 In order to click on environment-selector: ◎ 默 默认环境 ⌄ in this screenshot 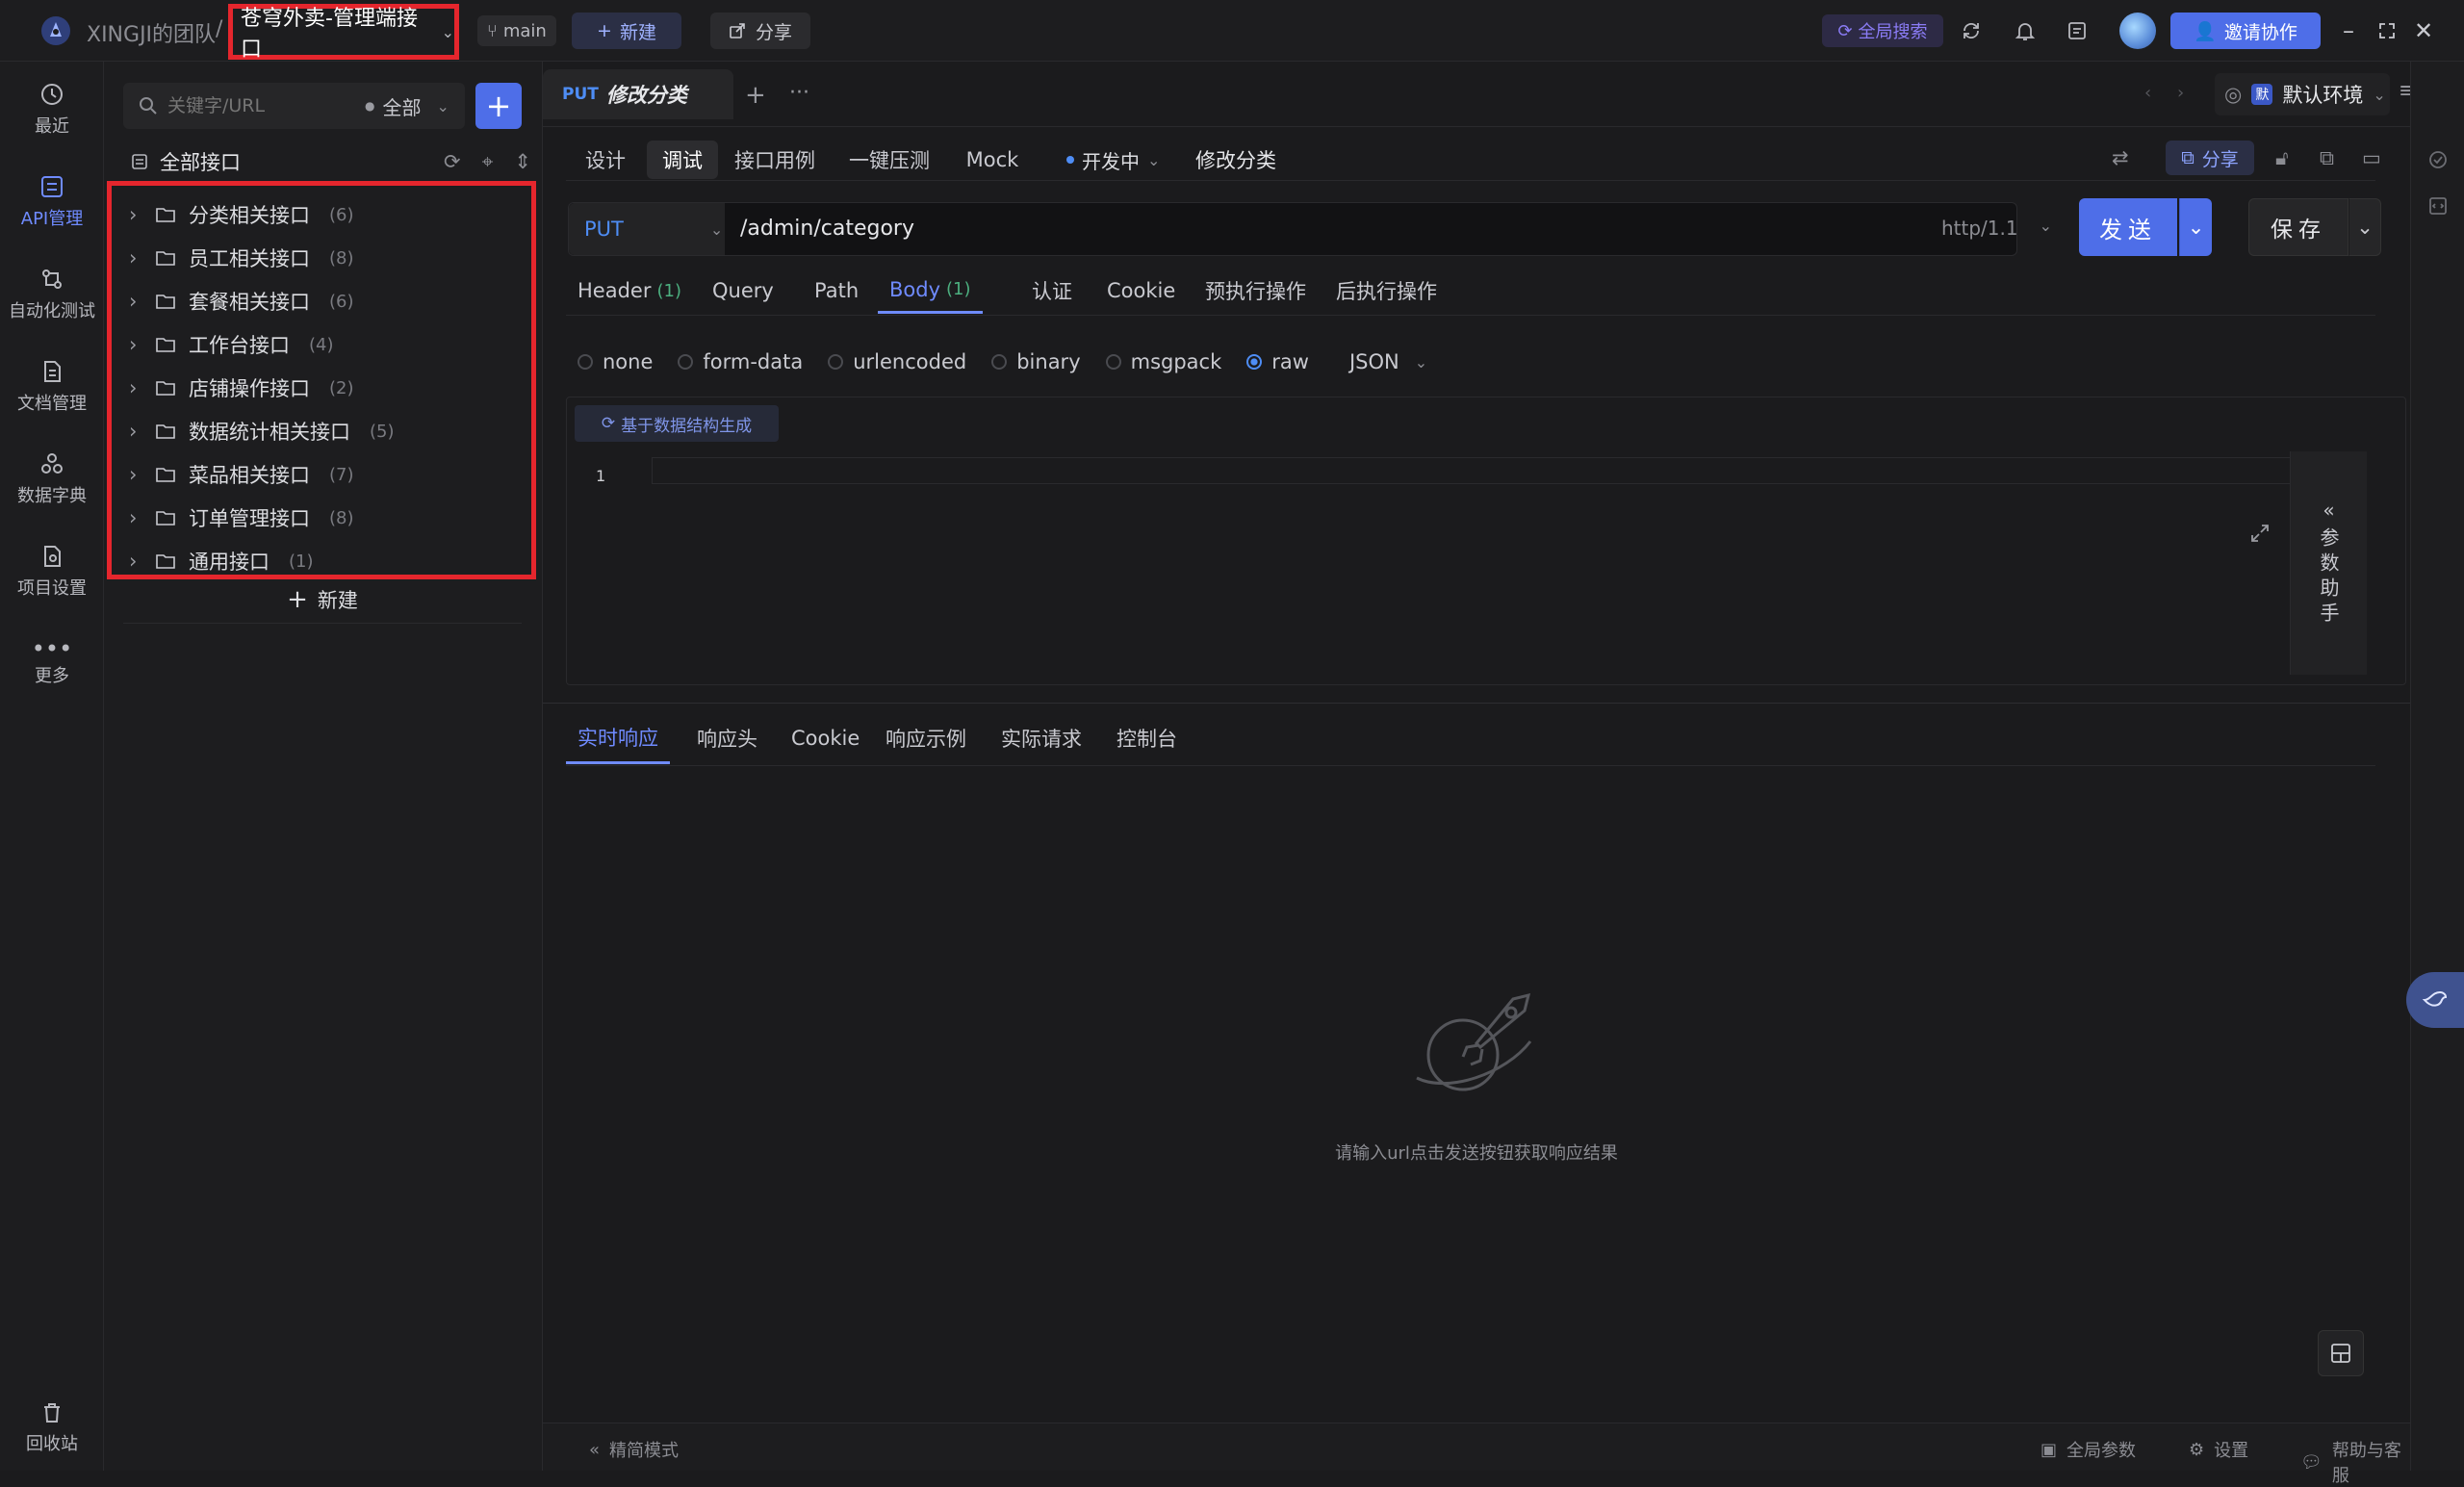, I will do `click(2302, 94)`.